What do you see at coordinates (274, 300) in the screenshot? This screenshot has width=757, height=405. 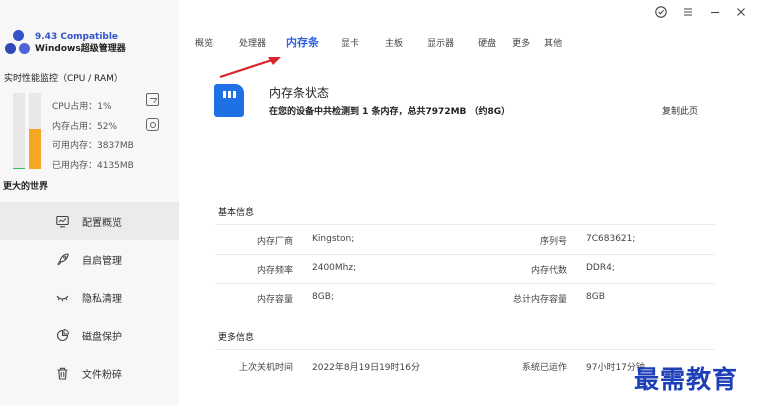 I see `label-memory-capacity: 内存容量` at bounding box center [274, 300].